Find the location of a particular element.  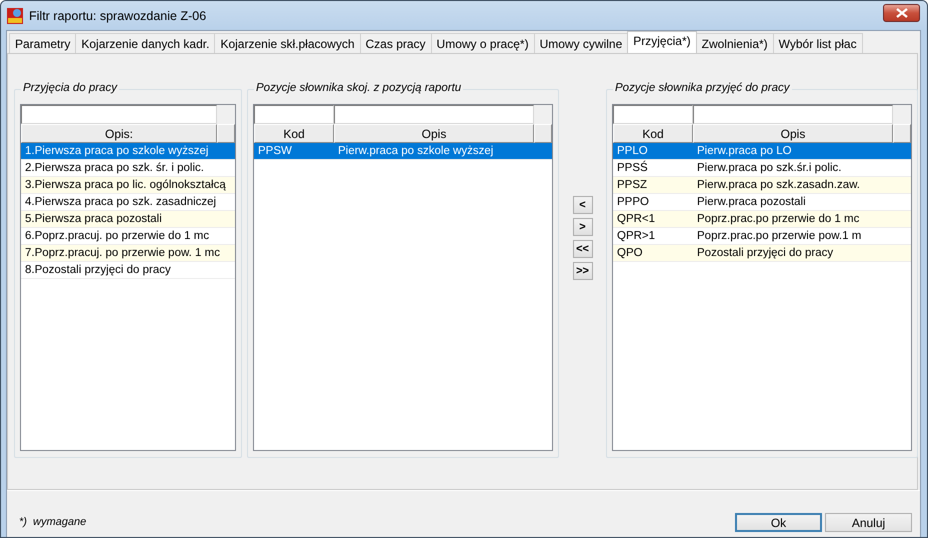

tab: Wybór list płac is located at coordinates (817, 43).